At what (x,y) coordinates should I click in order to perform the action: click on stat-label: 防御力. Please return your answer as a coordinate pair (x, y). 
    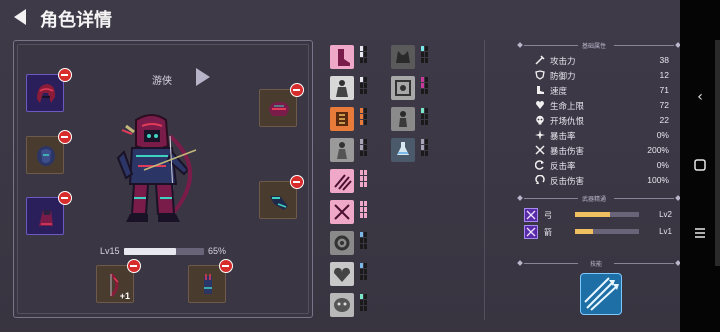
    Looking at the image, I should click on (563, 76).